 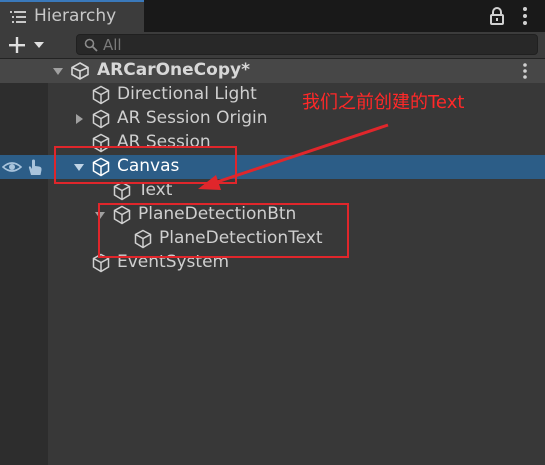 What do you see at coordinates (272, 16) in the screenshot?
I see `window-tab-bar: Hierarchy` at bounding box center [272, 16].